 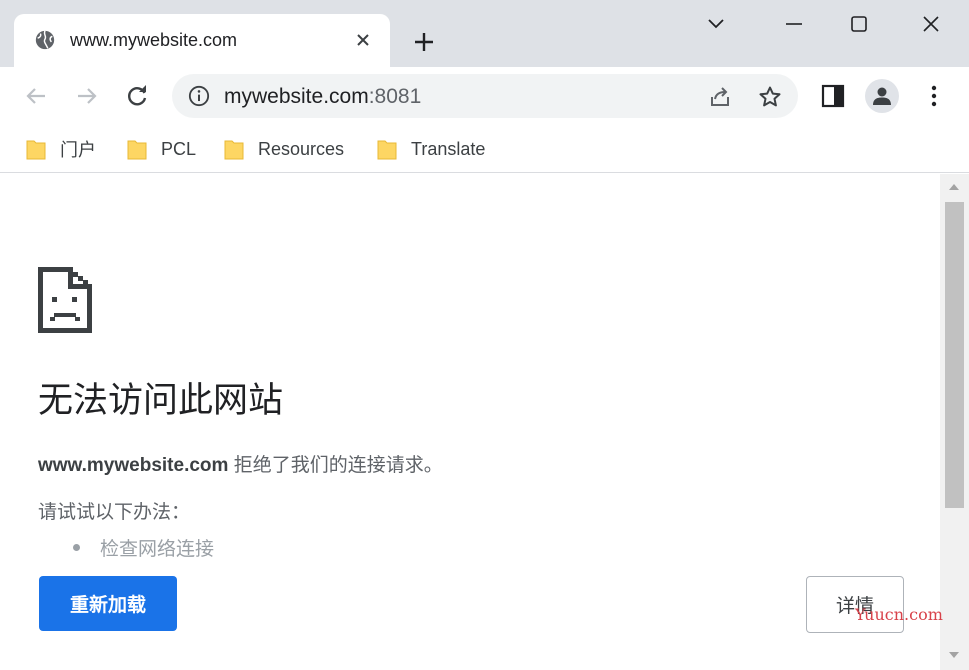 I want to click on scroll-thumb, so click(x=954, y=355).